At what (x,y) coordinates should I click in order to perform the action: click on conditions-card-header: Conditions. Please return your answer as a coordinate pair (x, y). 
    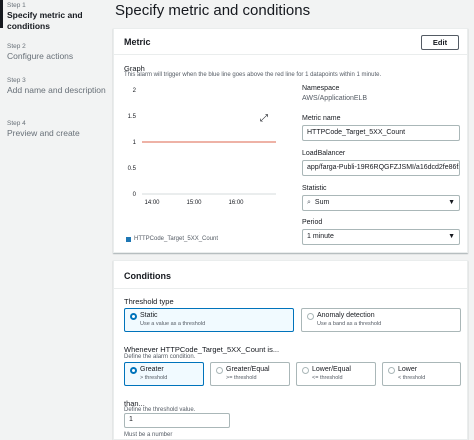
    Looking at the image, I should click on (290, 275).